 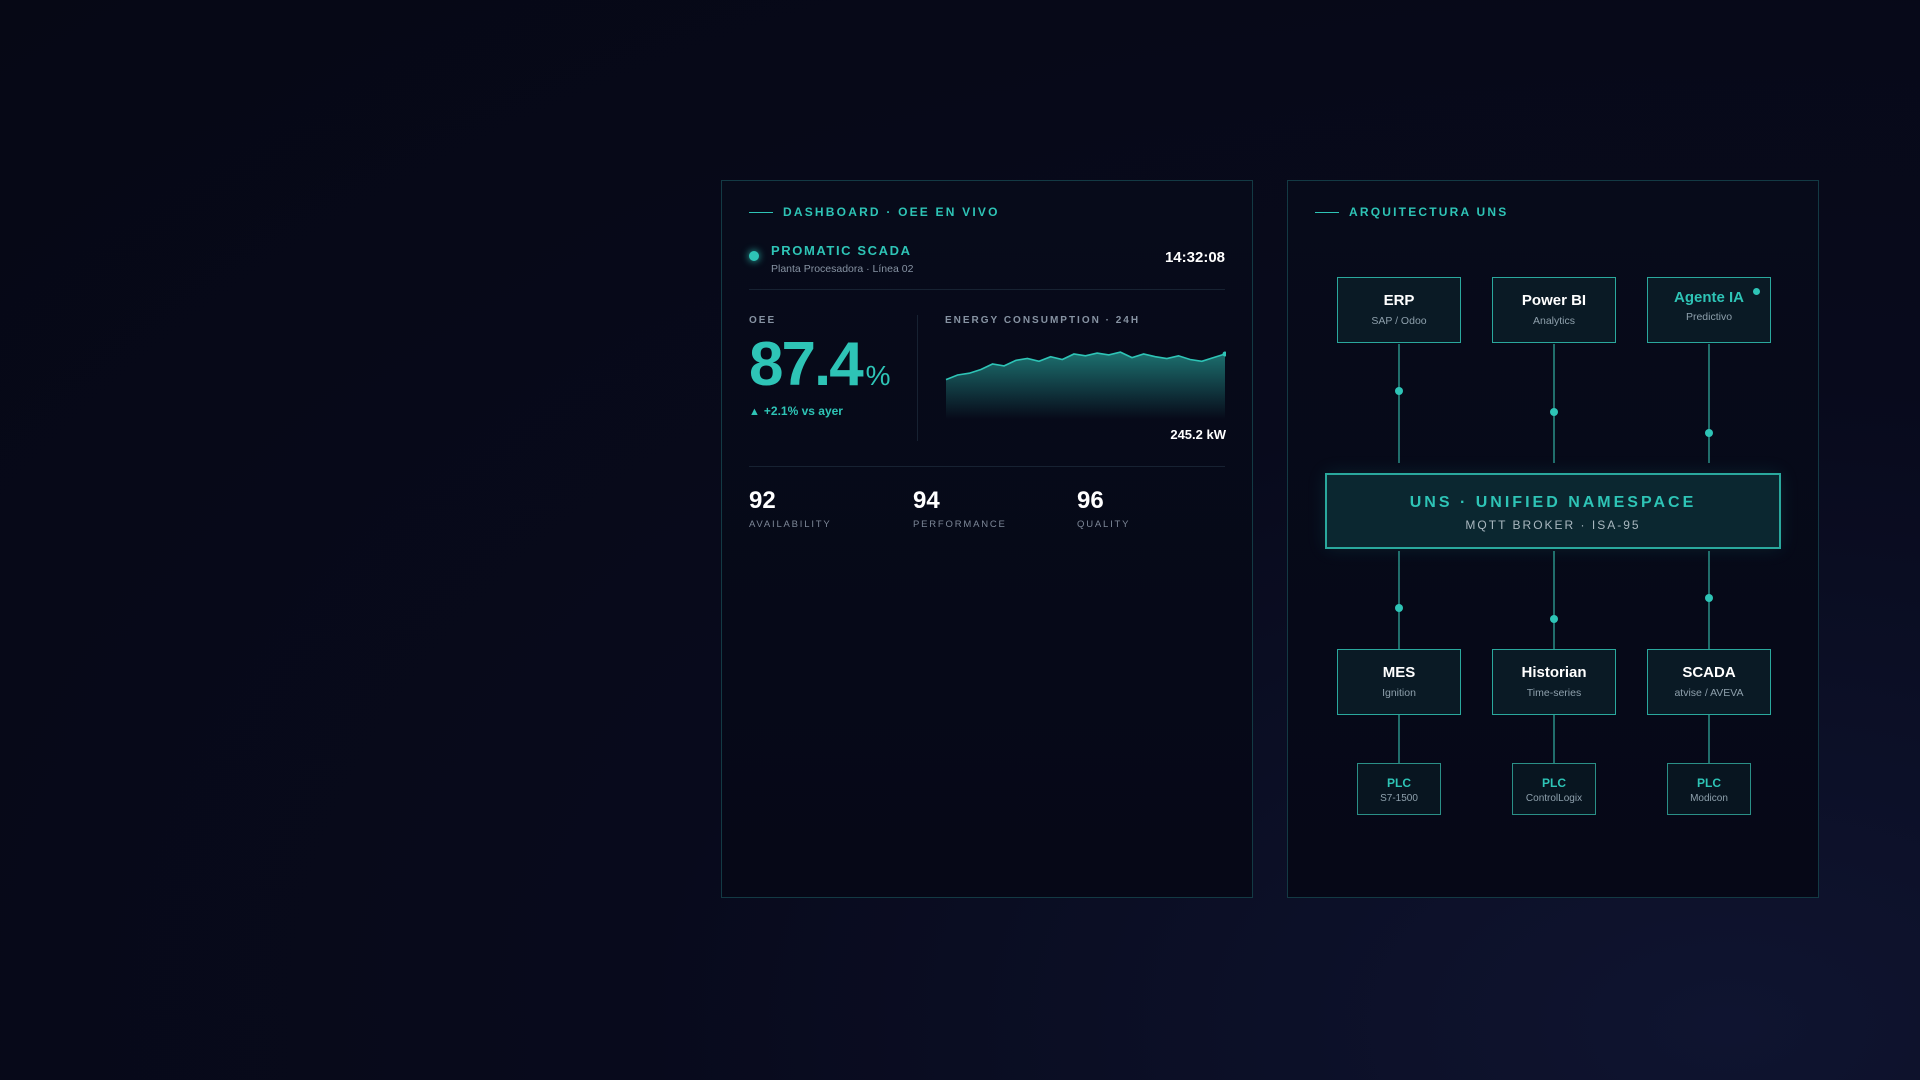 I want to click on status-indicator-icon, so click(x=754, y=256).